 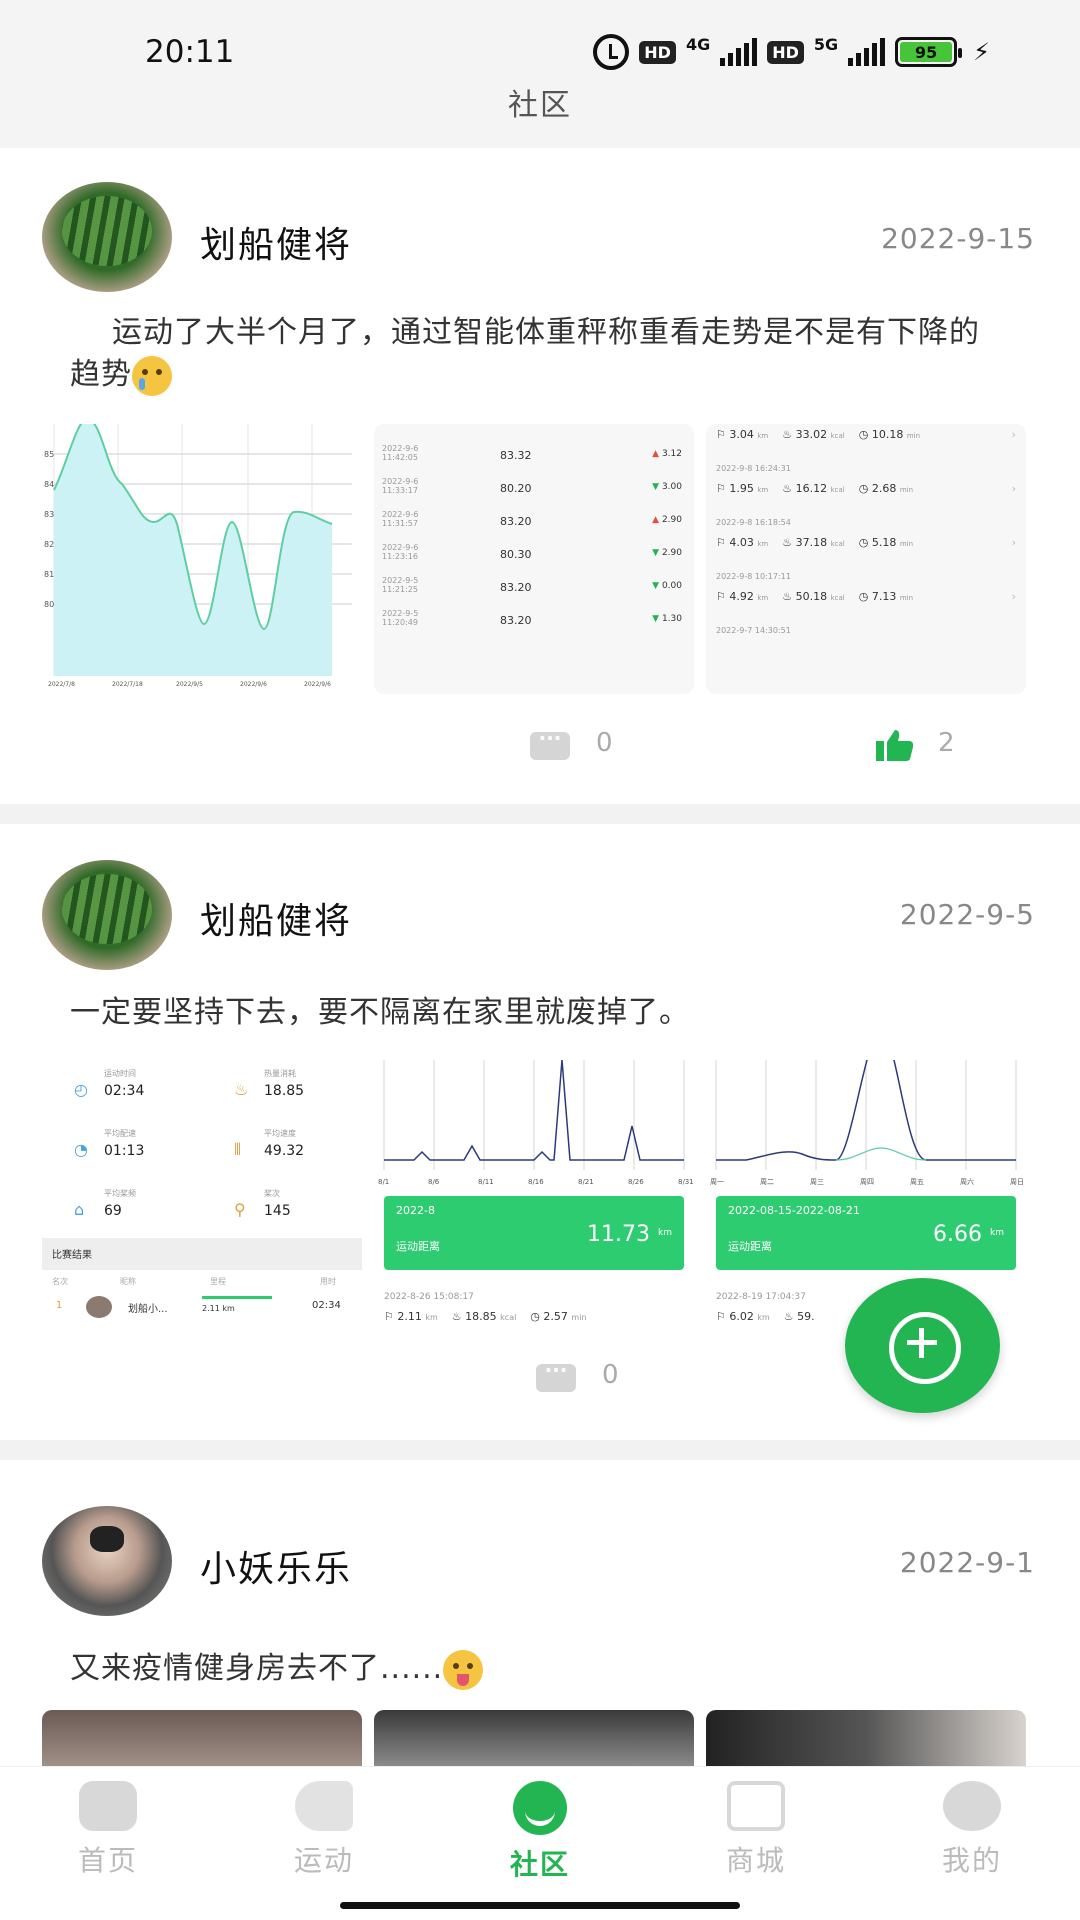 I want to click on km: 4.03, so click(x=741, y=542).